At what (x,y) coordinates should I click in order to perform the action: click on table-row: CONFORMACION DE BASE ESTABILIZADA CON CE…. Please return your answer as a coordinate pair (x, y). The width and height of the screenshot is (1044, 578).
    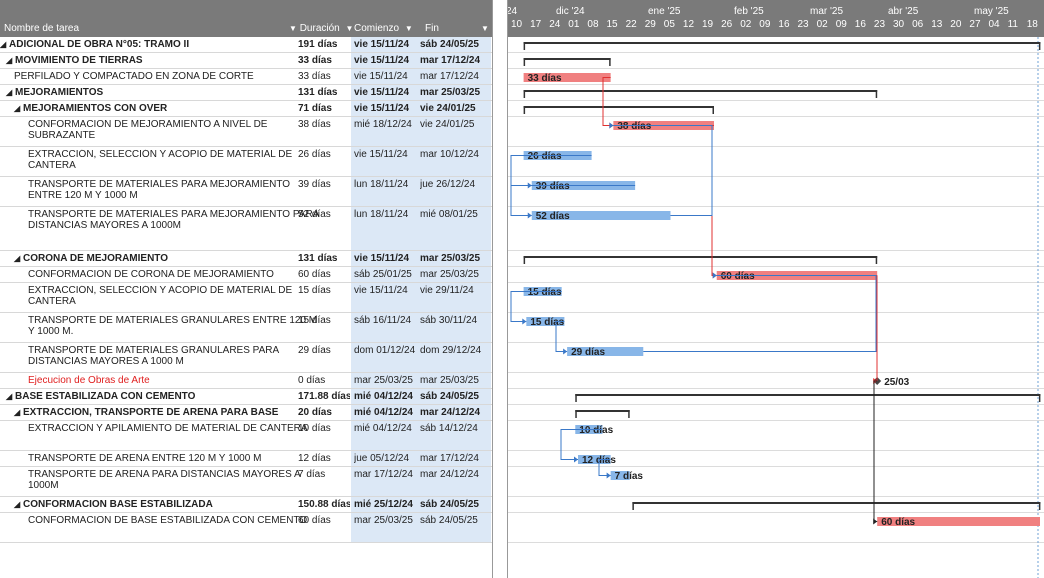
    Looking at the image, I should click on (246, 528).